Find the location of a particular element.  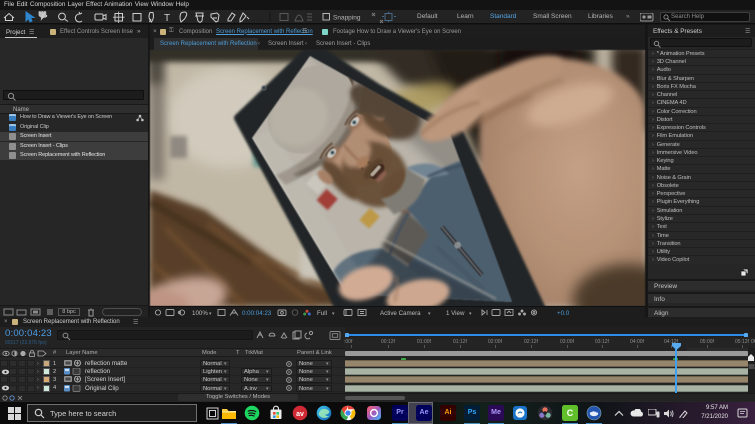

svg-text: 0:00:04:23 is located at coordinates (257, 313).